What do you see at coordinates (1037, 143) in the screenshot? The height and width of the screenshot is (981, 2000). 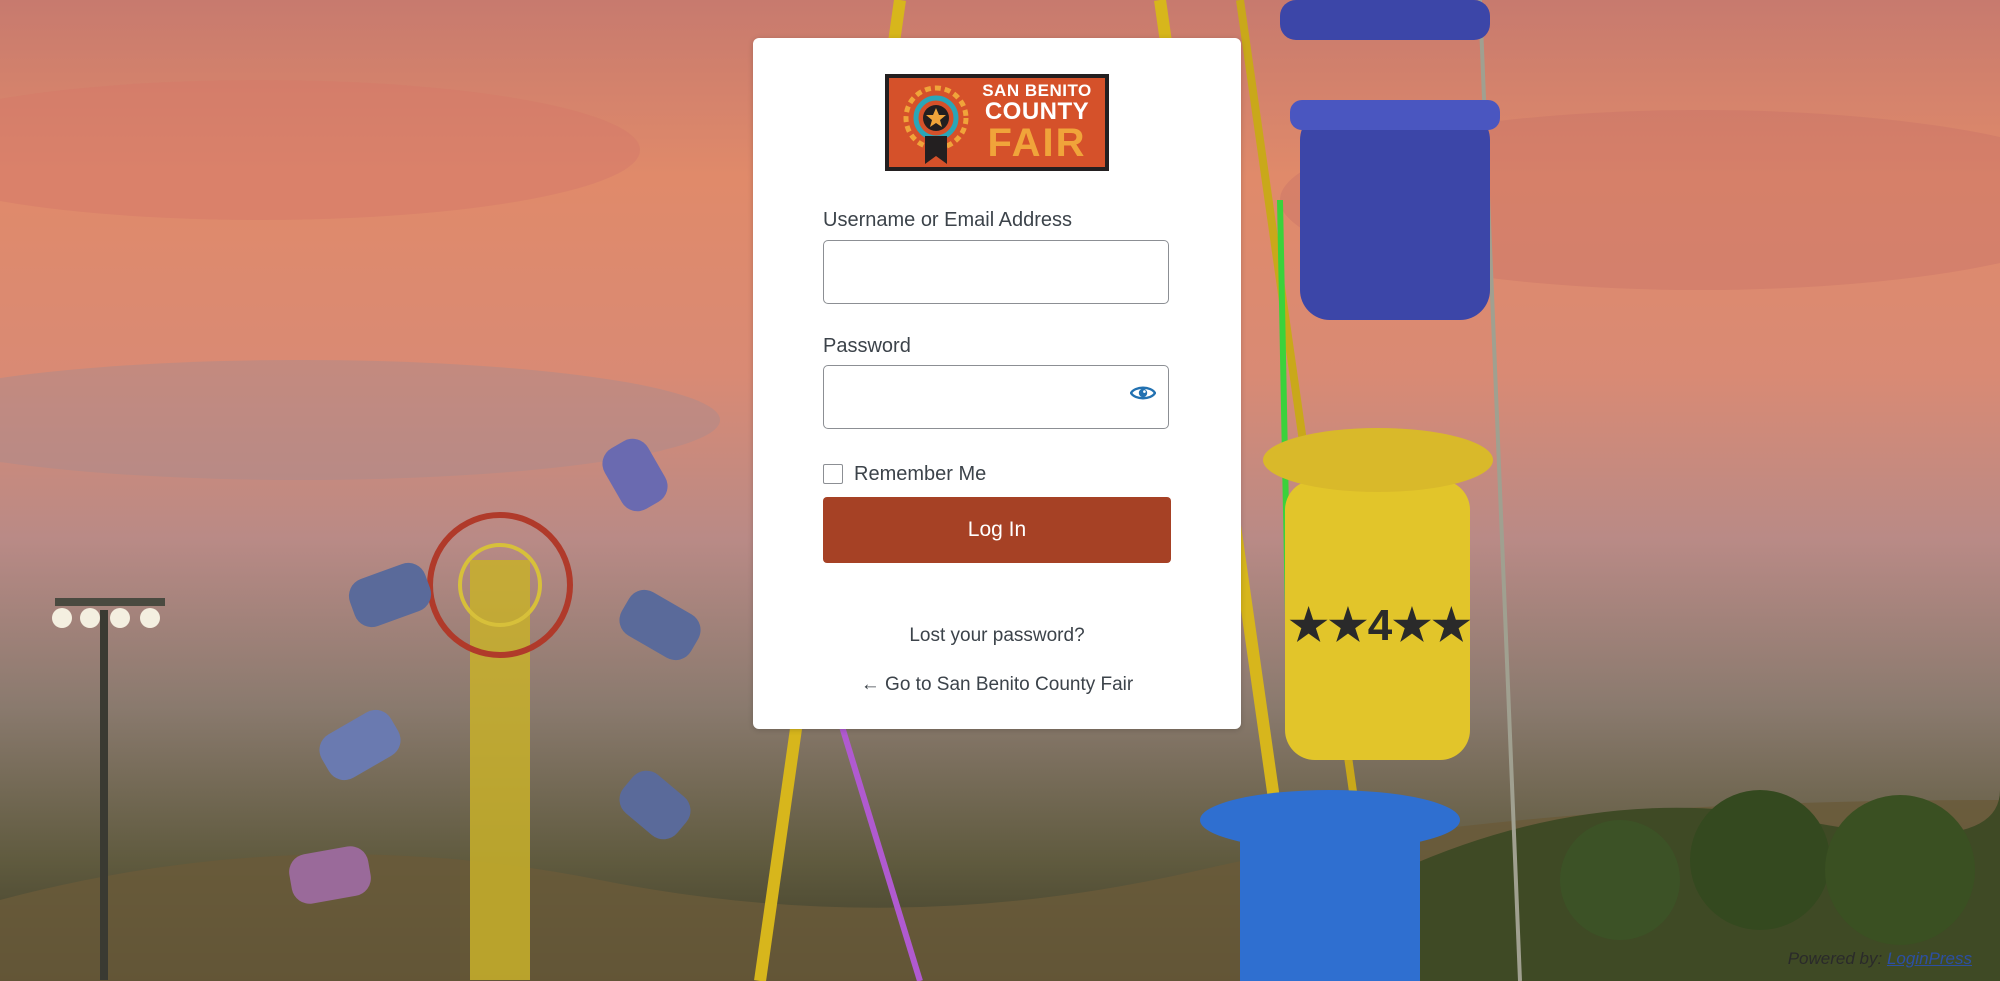 I see `logo-line-3: FAIR` at bounding box center [1037, 143].